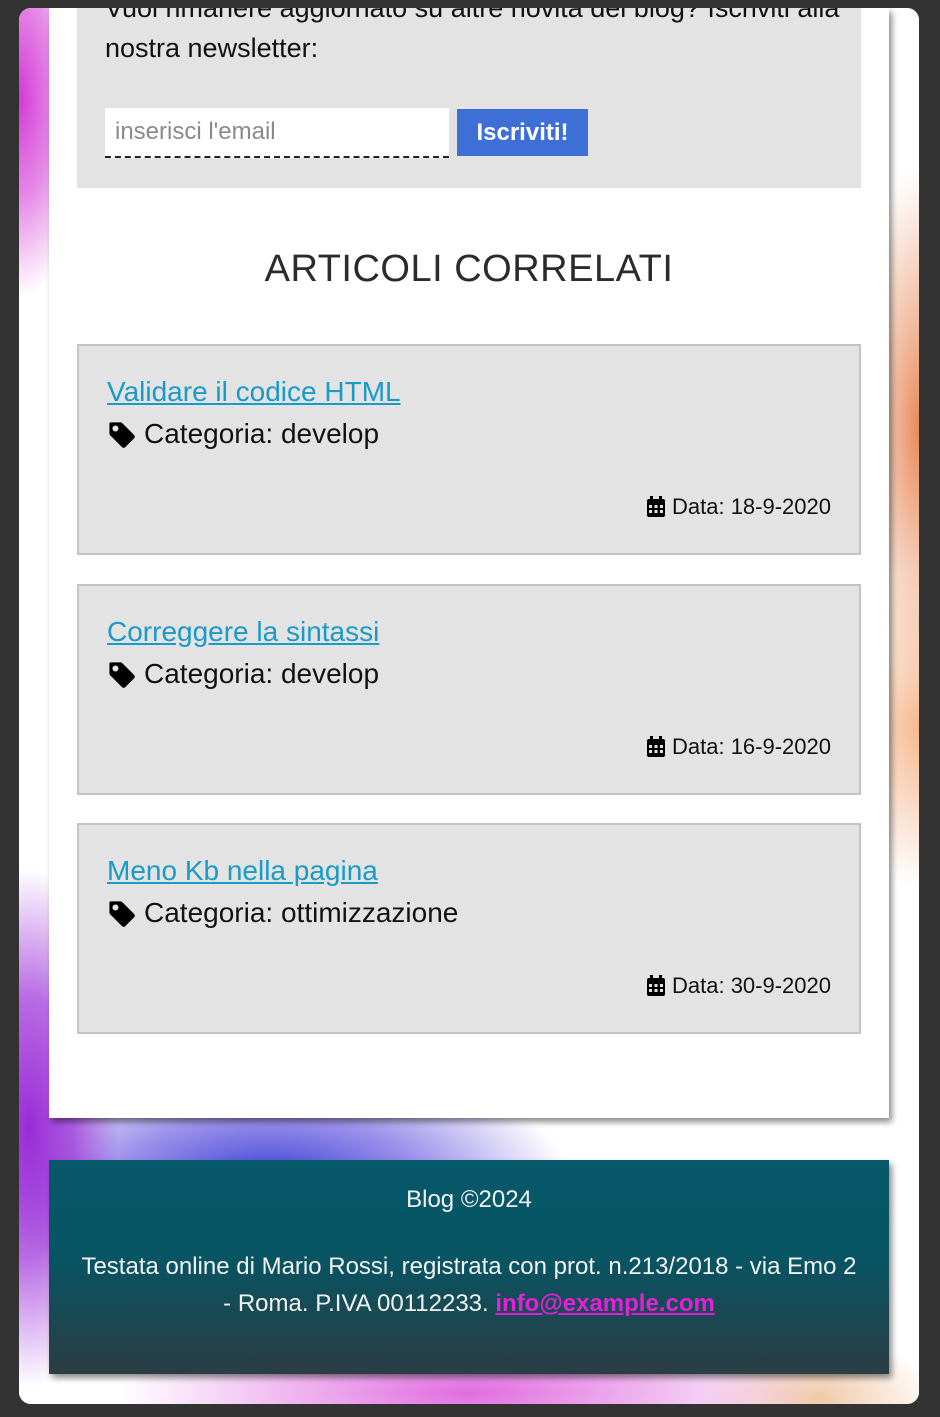 The height and width of the screenshot is (1417, 940). I want to click on article-date-label: Data: 16-9-2020, so click(751, 746).